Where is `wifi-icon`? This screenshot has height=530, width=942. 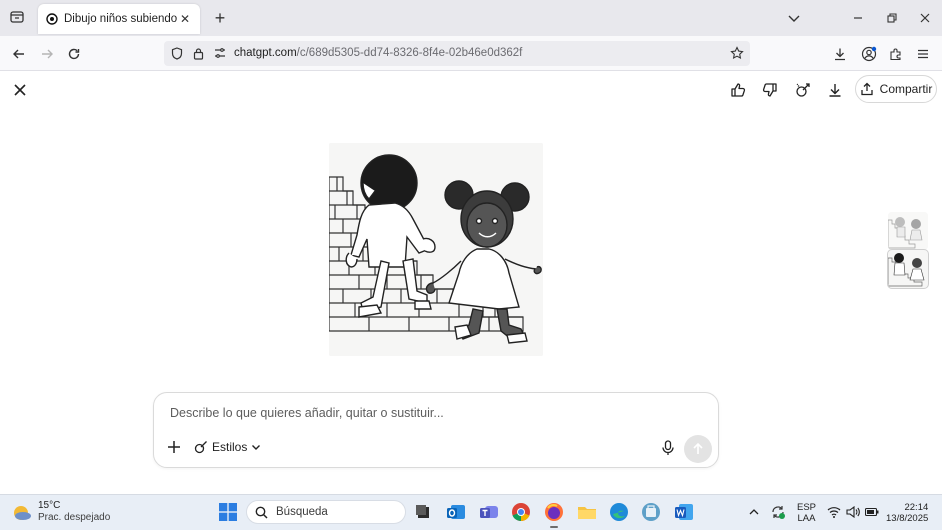 wifi-icon is located at coordinates (834, 512).